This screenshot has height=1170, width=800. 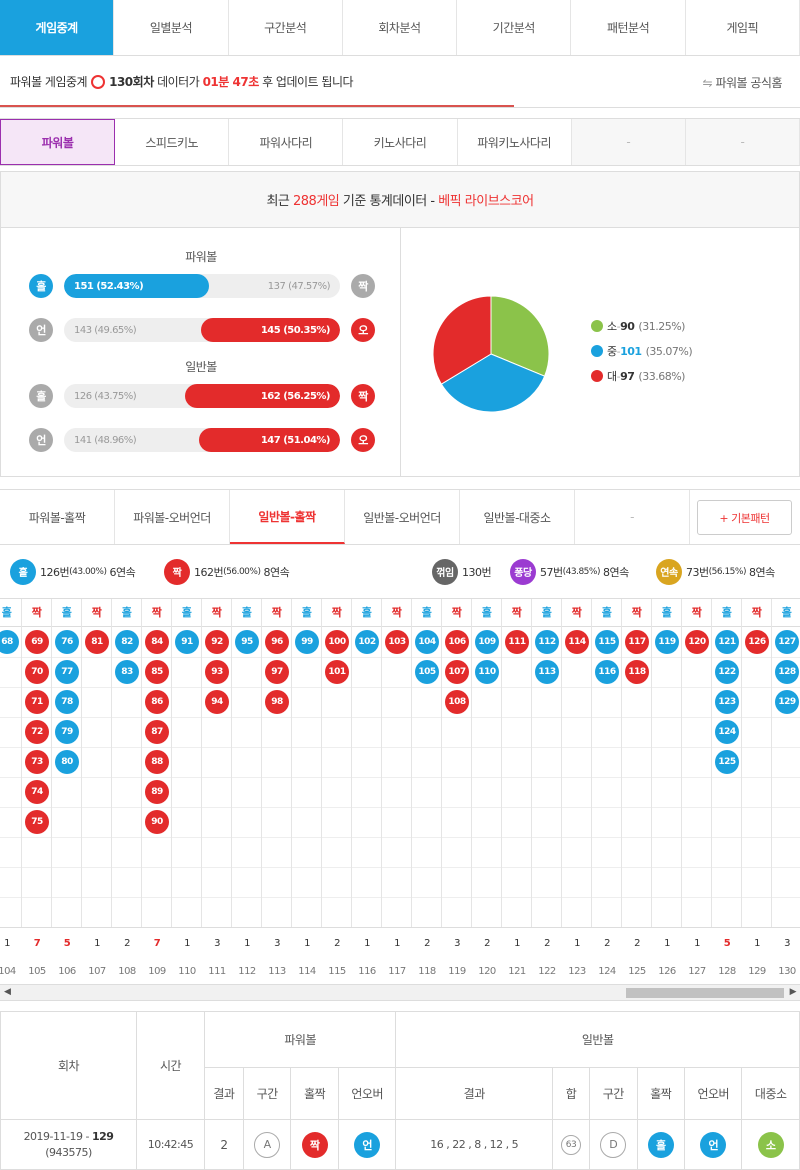 What do you see at coordinates (576, 613) in the screenshot?
I see `grid-head-19: 짝` at bounding box center [576, 613].